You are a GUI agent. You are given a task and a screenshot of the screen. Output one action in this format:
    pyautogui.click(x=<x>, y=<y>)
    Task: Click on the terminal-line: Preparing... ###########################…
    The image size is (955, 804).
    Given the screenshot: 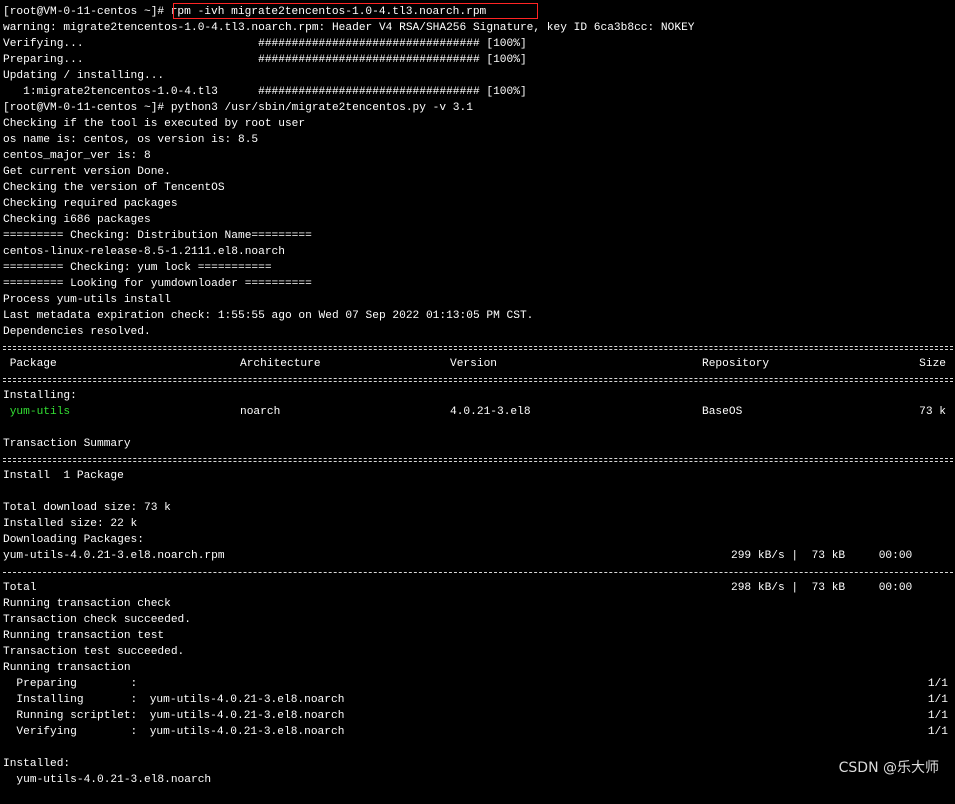 What is the action you would take?
    pyautogui.click(x=265, y=60)
    